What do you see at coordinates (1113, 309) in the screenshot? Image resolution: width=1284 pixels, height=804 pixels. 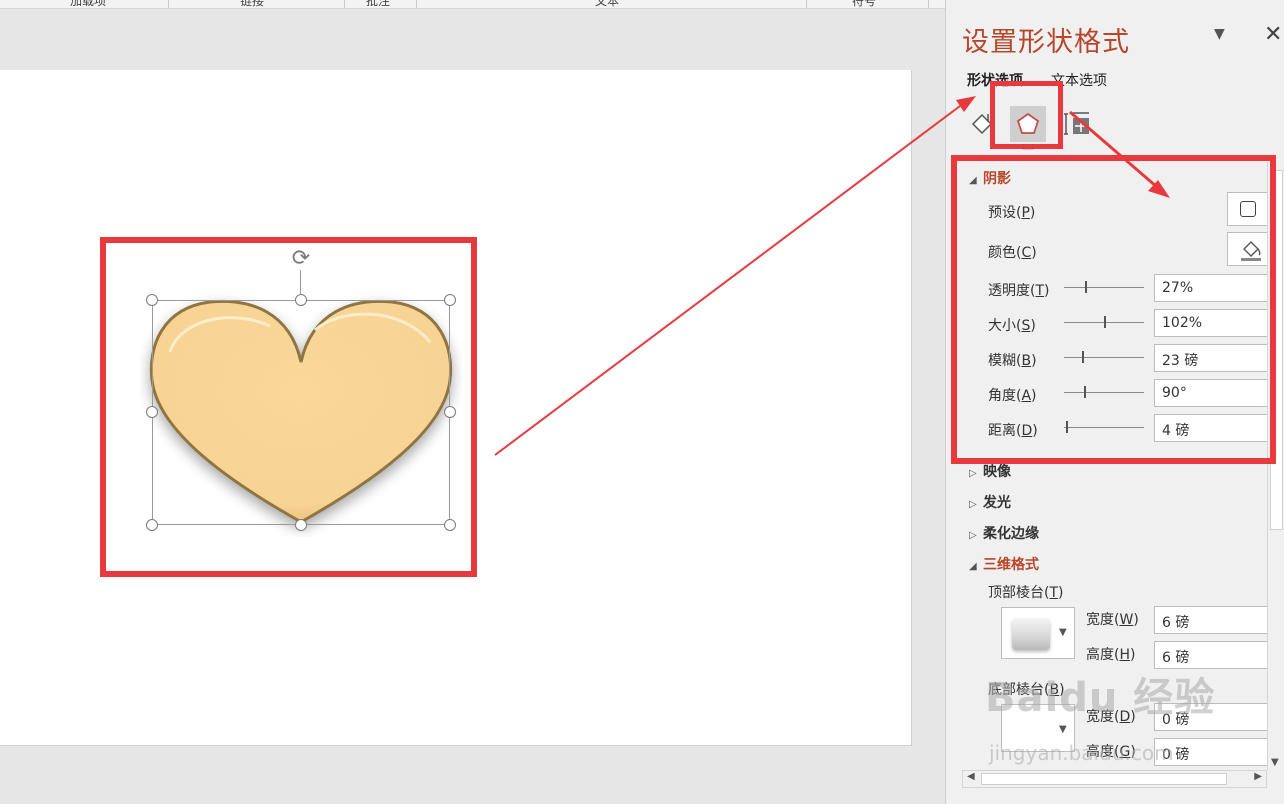 I see `highlight-box-shadow-panel` at bounding box center [1113, 309].